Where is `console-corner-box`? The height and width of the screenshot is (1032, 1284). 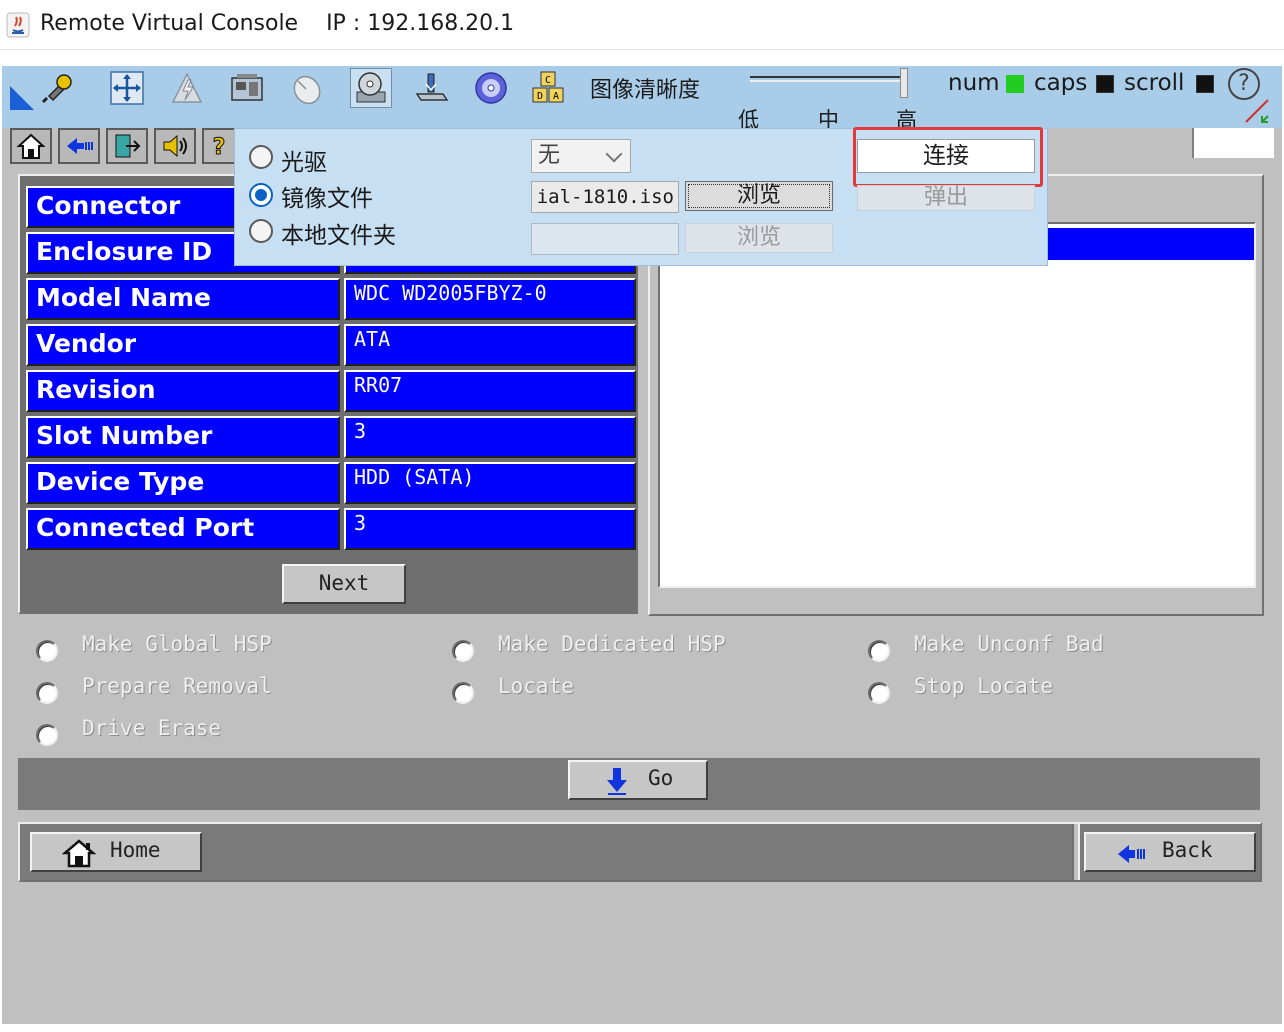
console-corner-box is located at coordinates (1233, 143).